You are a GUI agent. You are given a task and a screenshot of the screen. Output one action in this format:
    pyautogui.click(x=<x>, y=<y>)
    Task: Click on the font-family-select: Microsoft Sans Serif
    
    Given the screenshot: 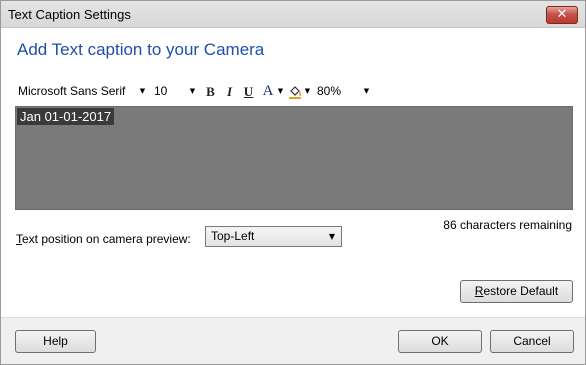 What is the action you would take?
    pyautogui.click(x=75, y=91)
    